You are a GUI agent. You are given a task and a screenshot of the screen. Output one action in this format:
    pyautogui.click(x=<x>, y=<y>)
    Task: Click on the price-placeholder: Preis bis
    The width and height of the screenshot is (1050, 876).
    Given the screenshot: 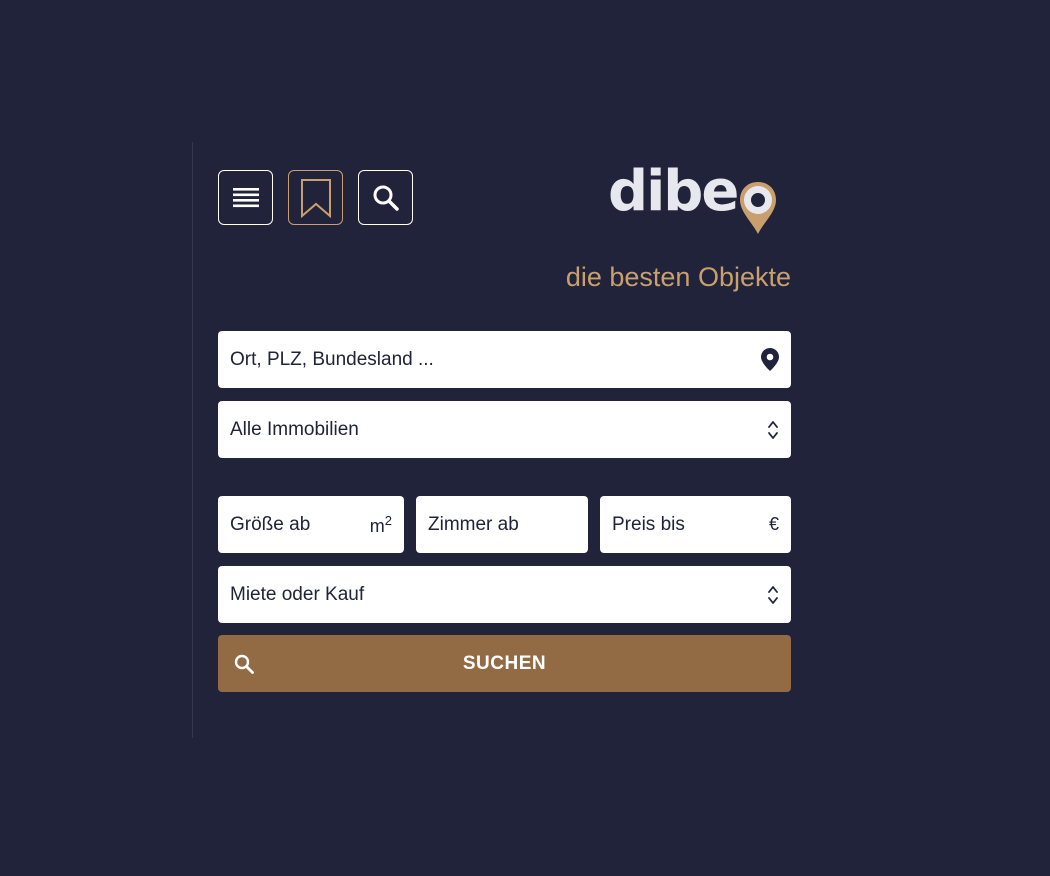 What is the action you would take?
    pyautogui.click(x=648, y=524)
    